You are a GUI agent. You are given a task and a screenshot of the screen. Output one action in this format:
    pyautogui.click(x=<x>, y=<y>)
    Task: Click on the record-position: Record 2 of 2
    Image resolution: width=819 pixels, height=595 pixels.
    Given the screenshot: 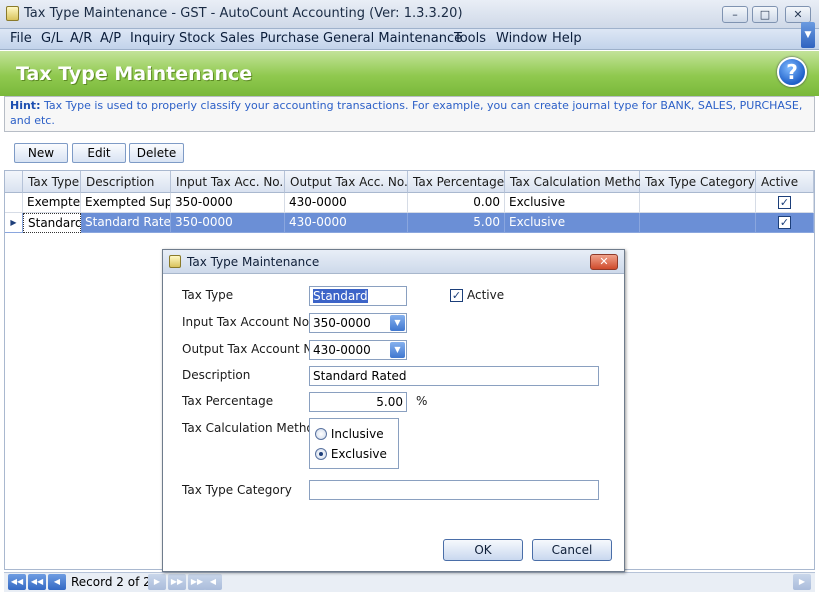 What is the action you would take?
    pyautogui.click(x=111, y=582)
    